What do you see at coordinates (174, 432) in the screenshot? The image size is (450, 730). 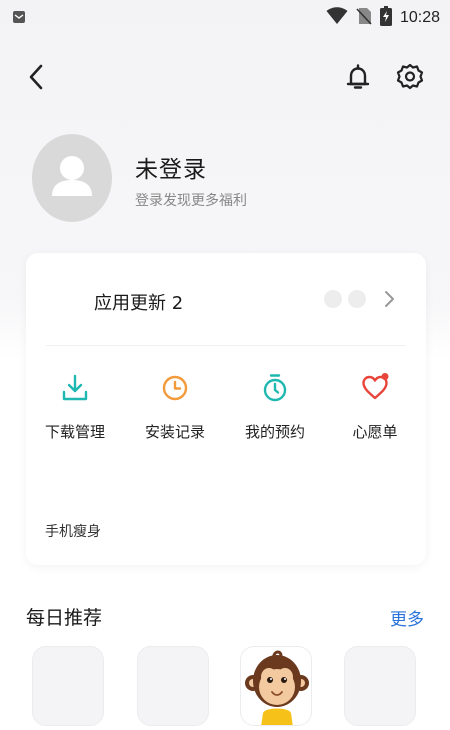 I see `install-history-label: 安装记录` at bounding box center [174, 432].